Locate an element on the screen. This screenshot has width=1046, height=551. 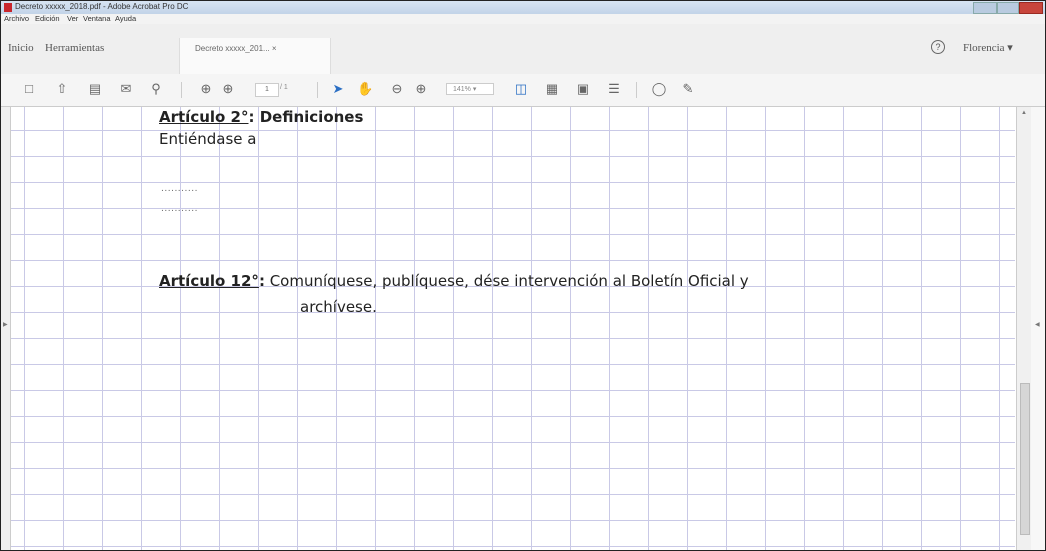
left-pane-arrow-icon: ▶ is located at coordinates (5, 325).